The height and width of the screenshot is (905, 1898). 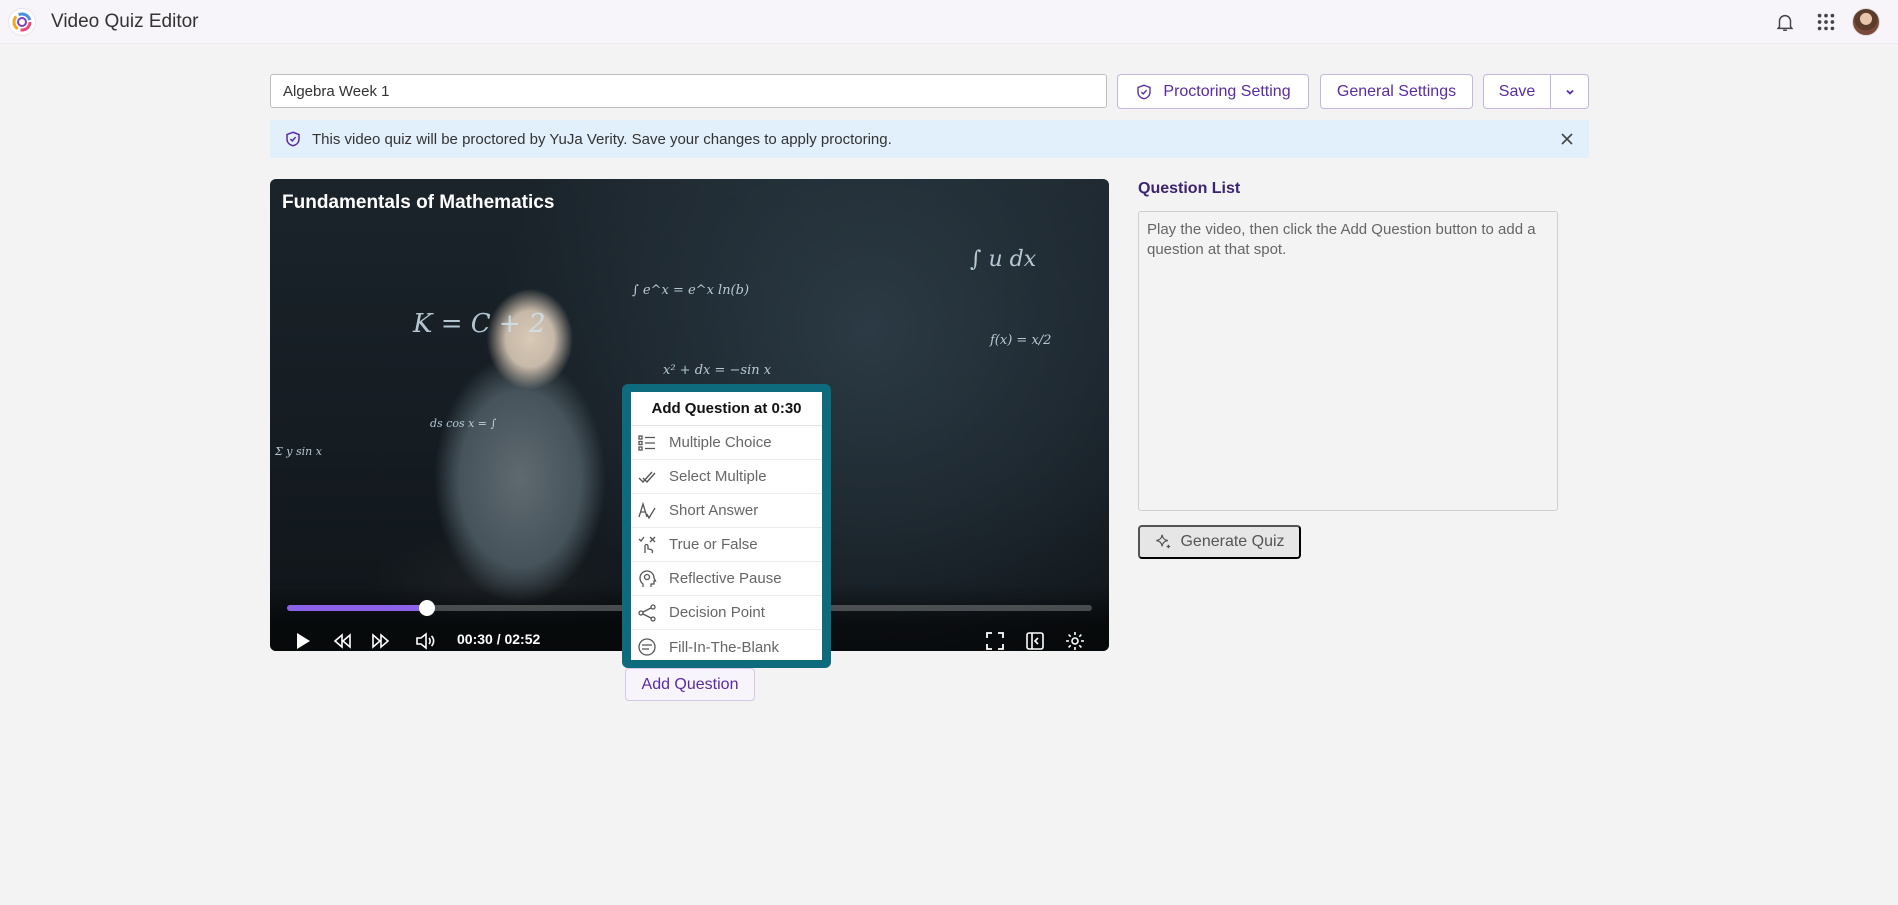 What do you see at coordinates (1035, 640) in the screenshot?
I see `sidebar-toggle-icon` at bounding box center [1035, 640].